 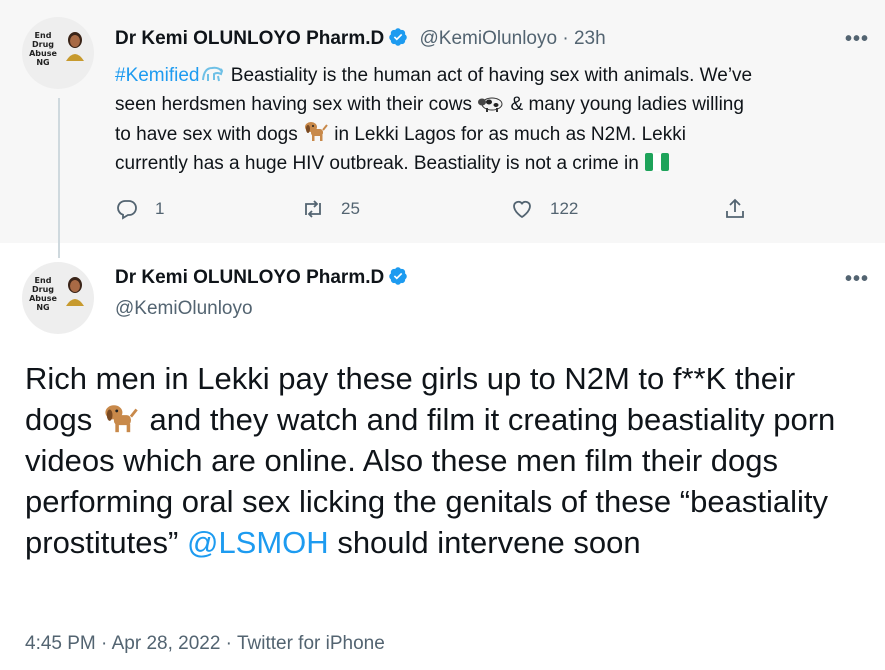 I want to click on share-button, so click(x=743, y=209).